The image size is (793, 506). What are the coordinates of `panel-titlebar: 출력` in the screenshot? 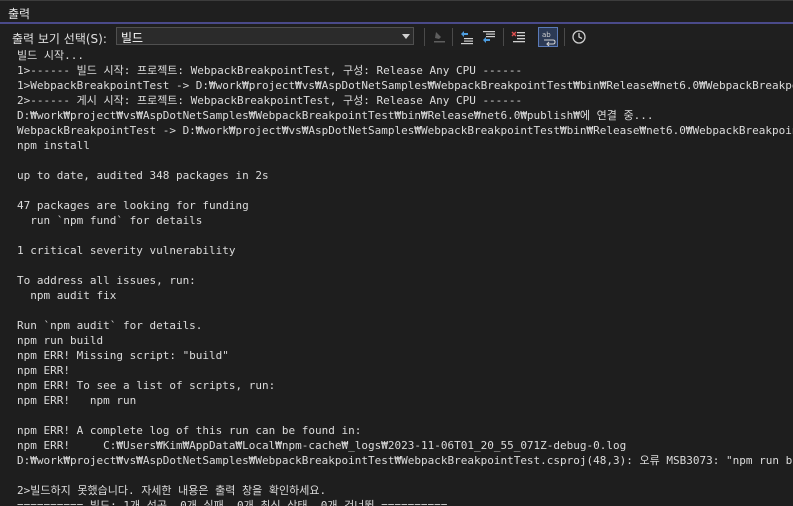 It's located at (396, 12).